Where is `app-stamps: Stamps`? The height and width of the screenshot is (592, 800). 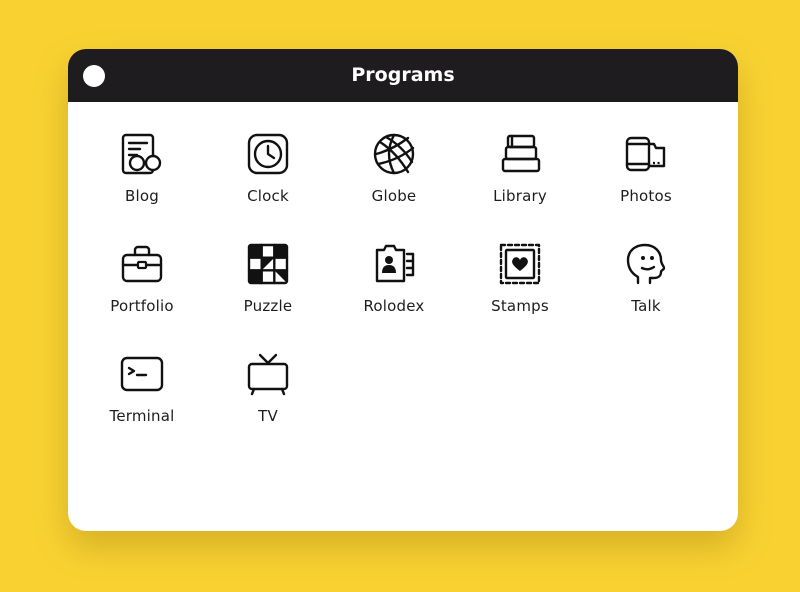
app-stamps: Stamps is located at coordinates (520, 292).